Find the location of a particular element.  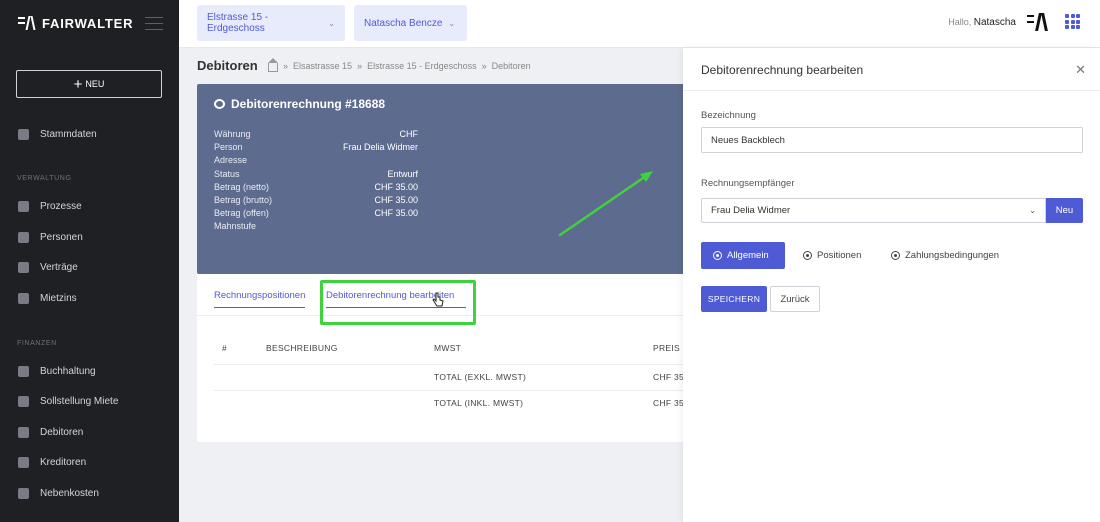

tab-positionen: Positionen is located at coordinates (832, 255).